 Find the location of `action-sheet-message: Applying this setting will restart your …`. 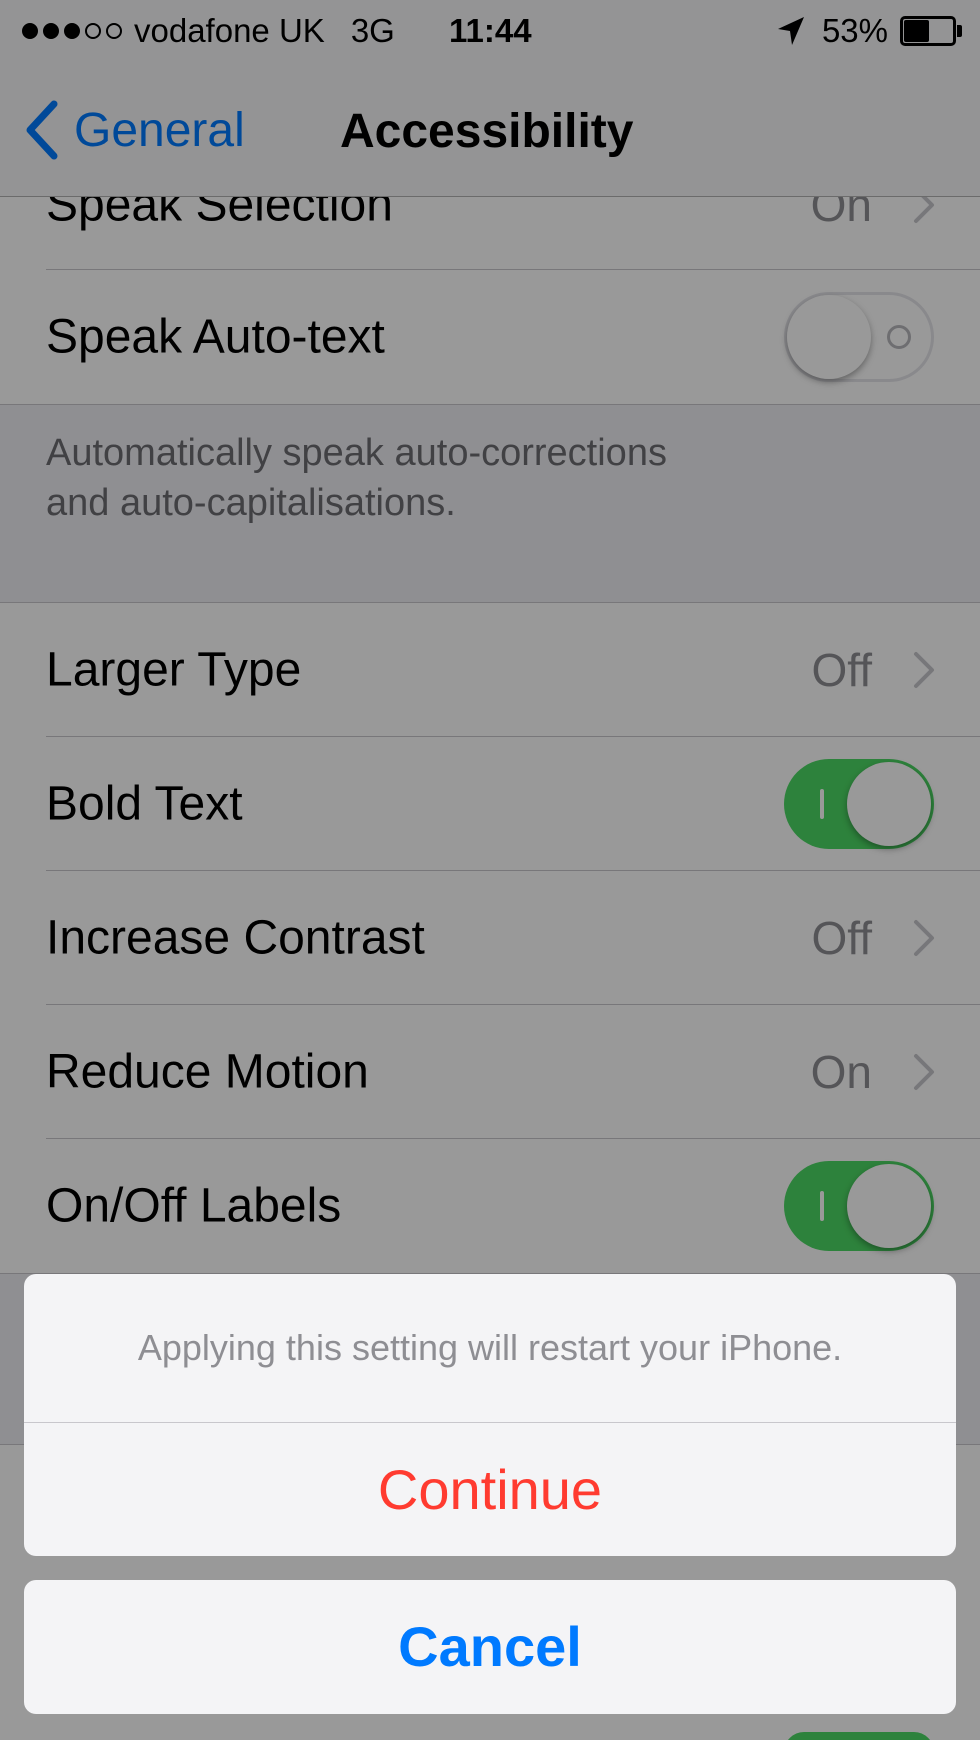

action-sheet-message: Applying this setting will restart your … is located at coordinates (490, 1347).